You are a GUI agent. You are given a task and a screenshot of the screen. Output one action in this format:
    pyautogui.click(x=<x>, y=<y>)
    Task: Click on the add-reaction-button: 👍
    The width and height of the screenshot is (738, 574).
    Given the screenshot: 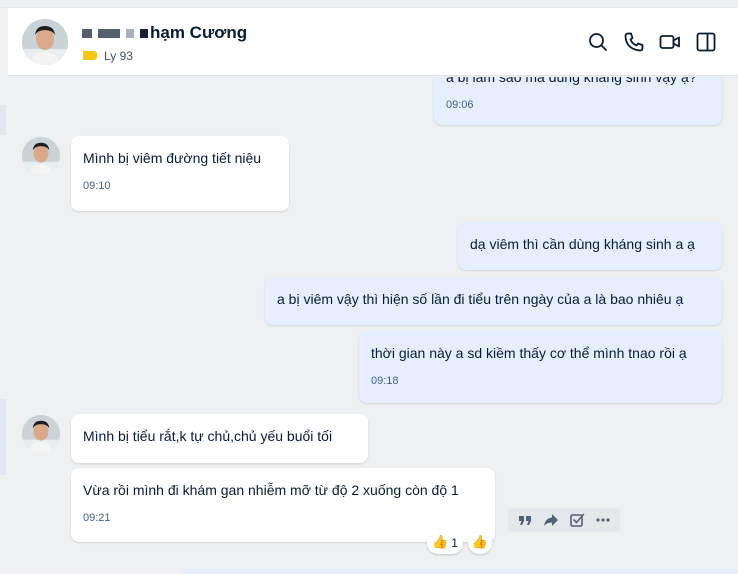 What is the action you would take?
    pyautogui.click(x=480, y=543)
    